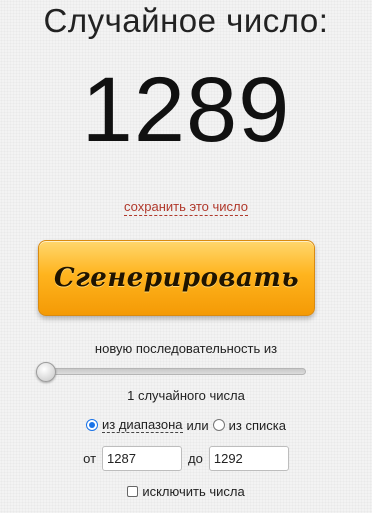  I want to click on count-slider-track, so click(174, 371).